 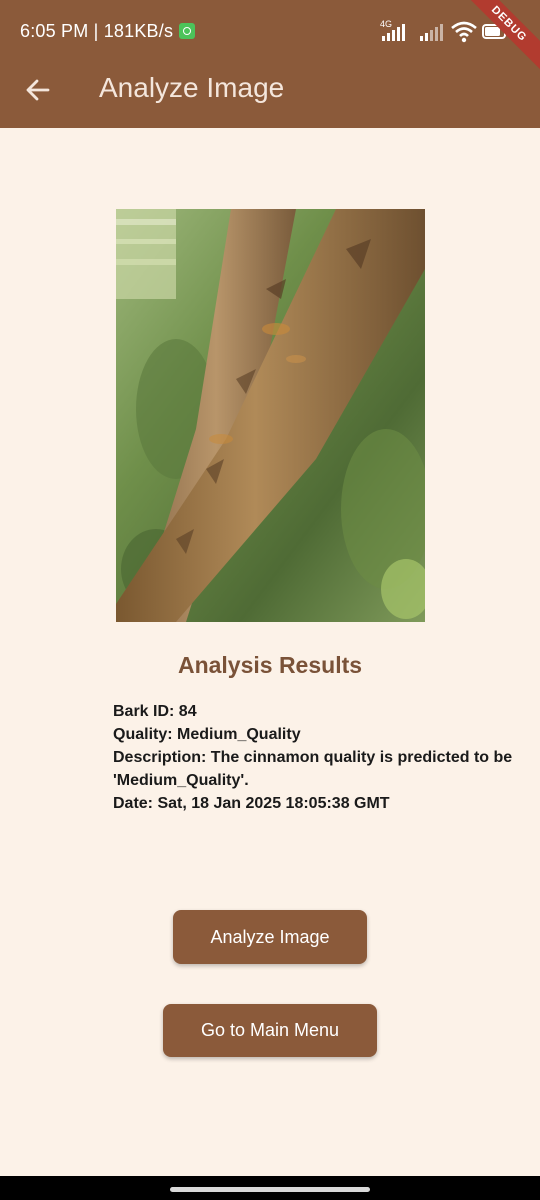 What do you see at coordinates (464, 32) in the screenshot?
I see `wifi-icon` at bounding box center [464, 32].